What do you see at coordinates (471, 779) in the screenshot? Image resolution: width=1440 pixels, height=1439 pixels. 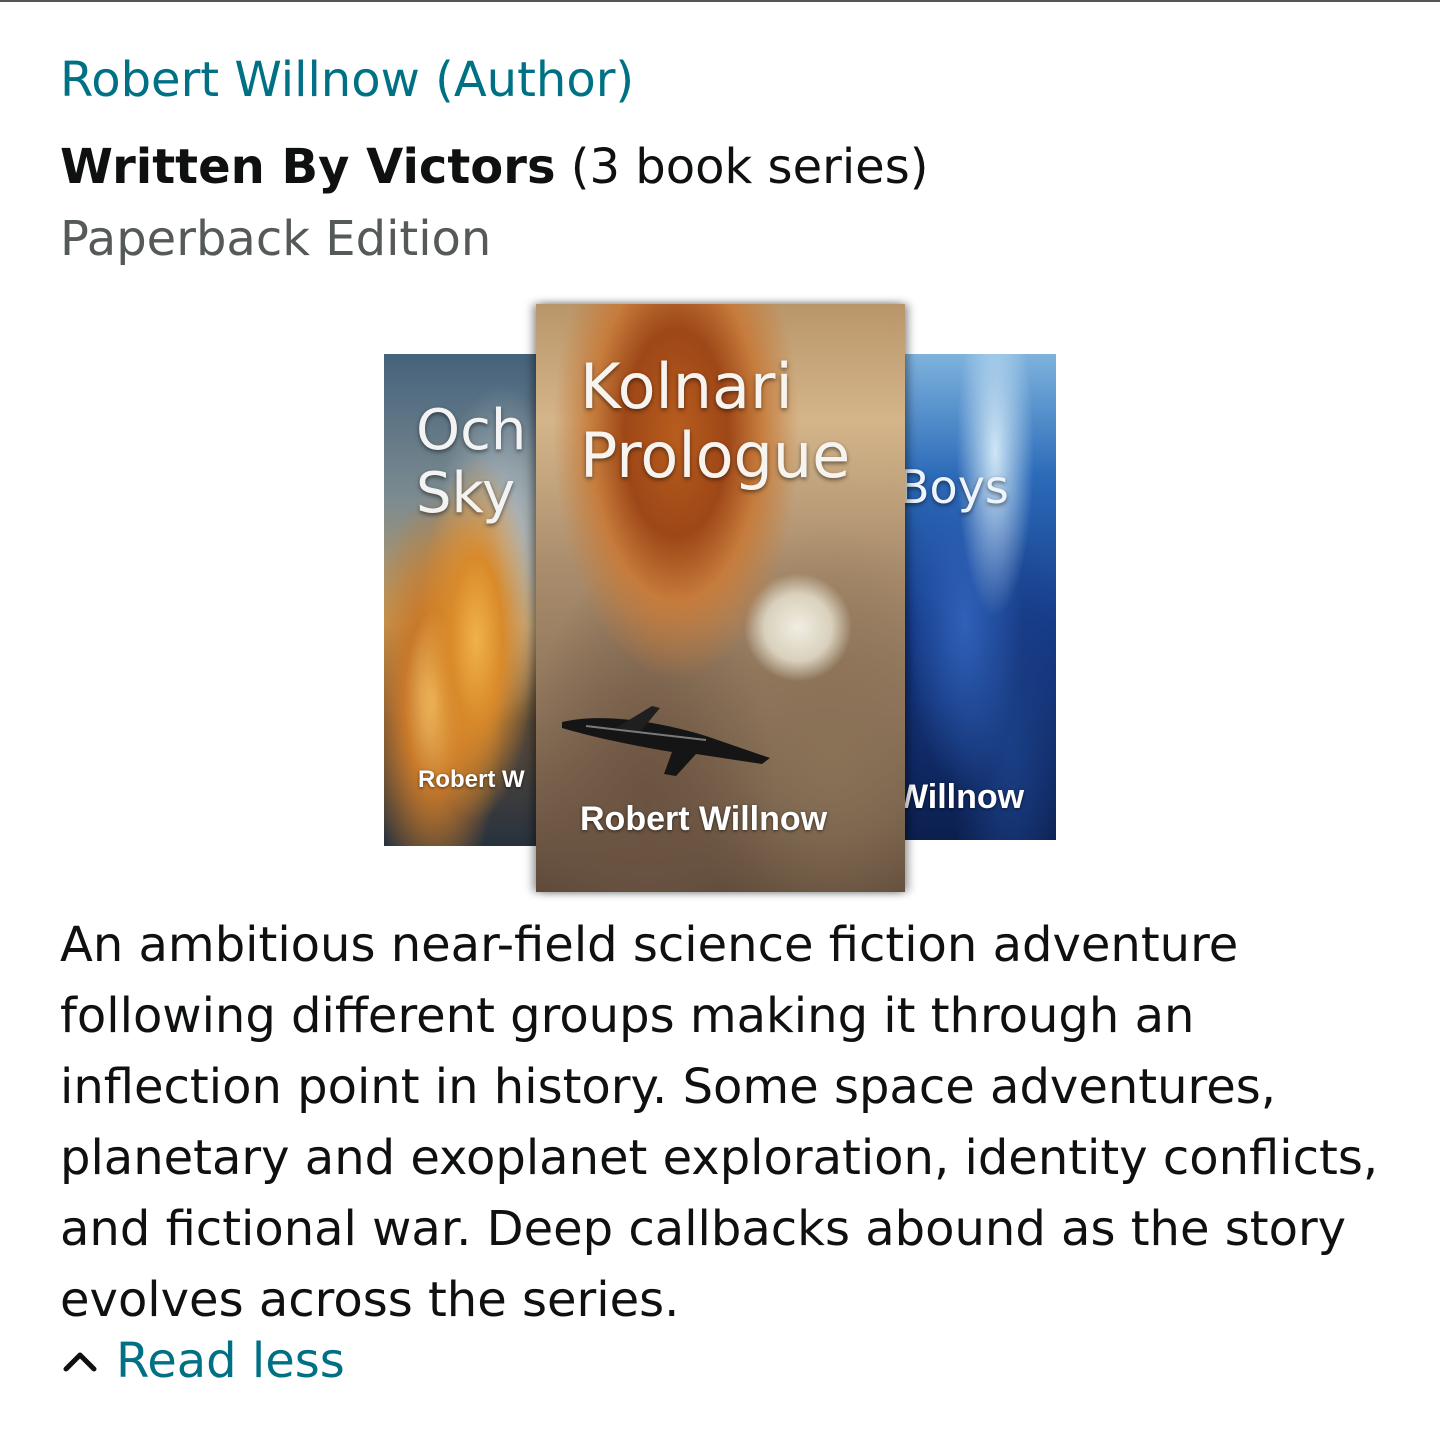 I see `cover-author: Robert W` at bounding box center [471, 779].